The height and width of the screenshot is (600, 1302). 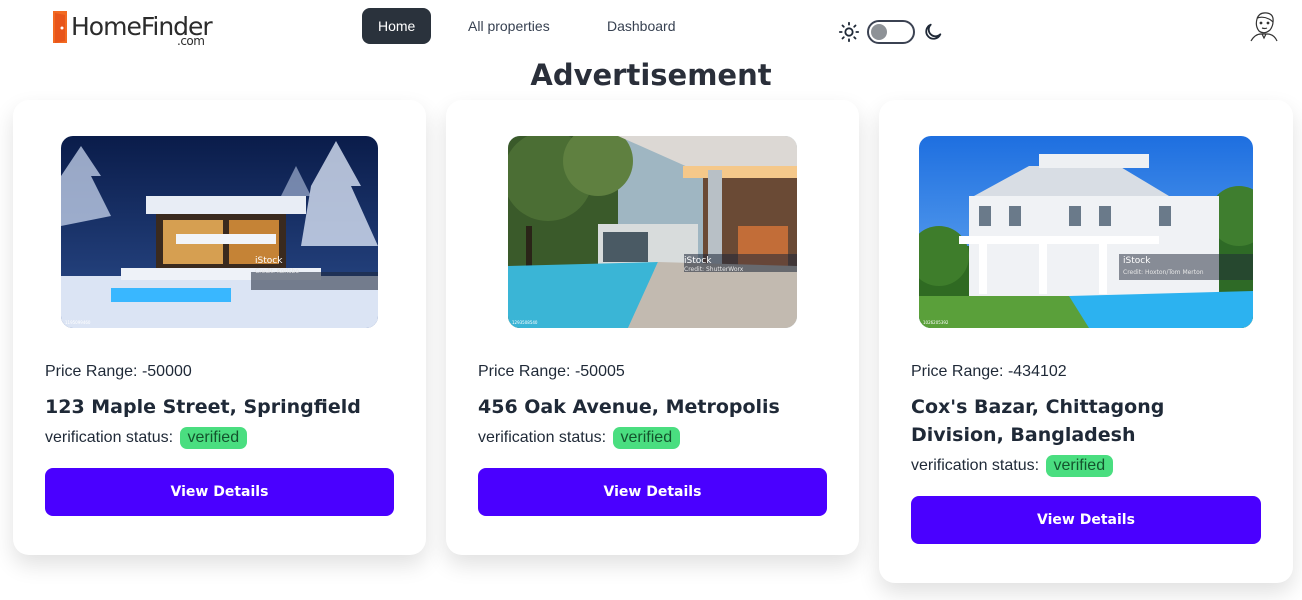 What do you see at coordinates (651, 75) in the screenshot?
I see `section-title: Advertisement` at bounding box center [651, 75].